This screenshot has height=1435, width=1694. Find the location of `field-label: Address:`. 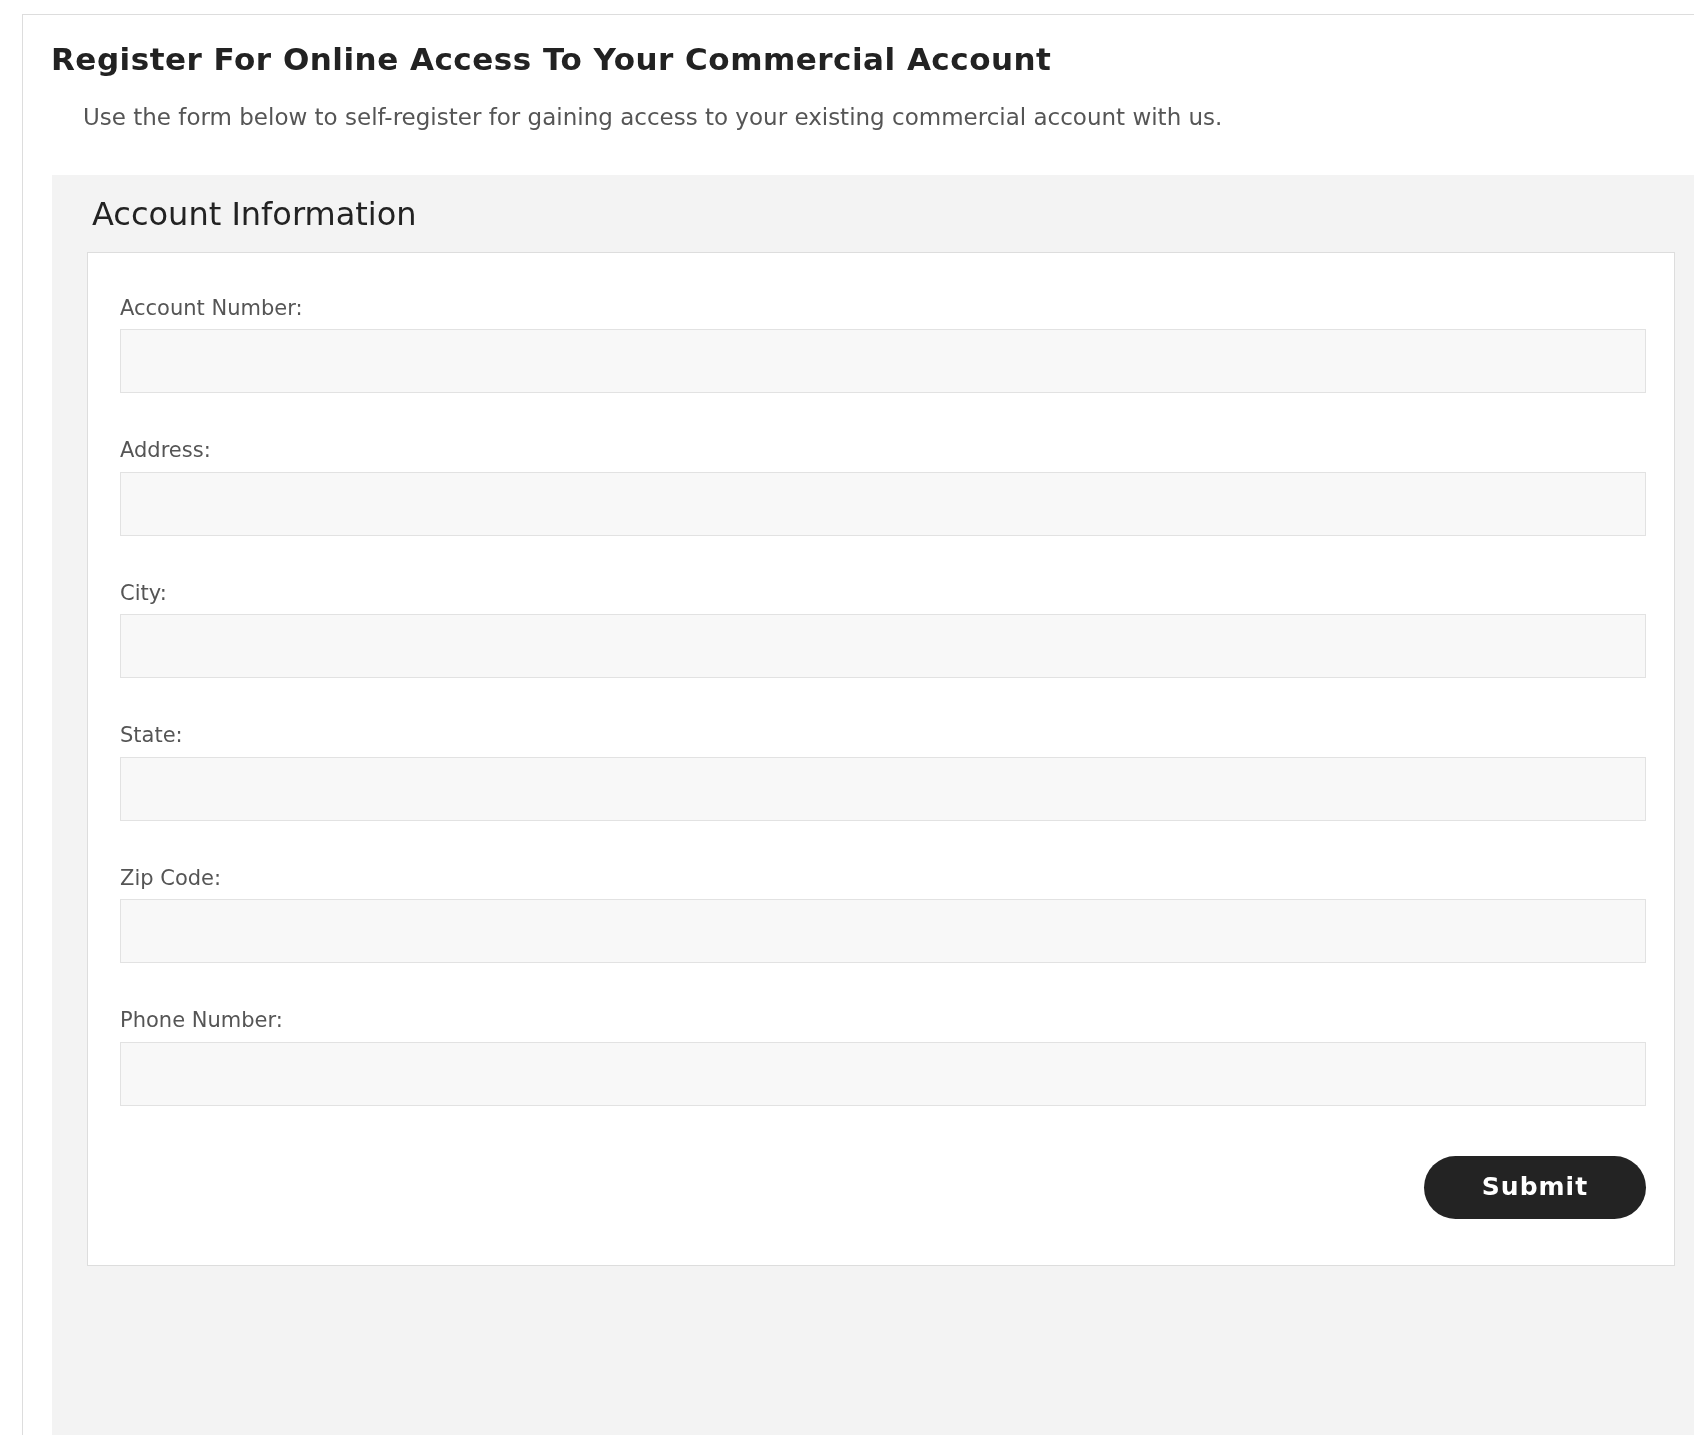

field-label: Address: is located at coordinates (166, 451).